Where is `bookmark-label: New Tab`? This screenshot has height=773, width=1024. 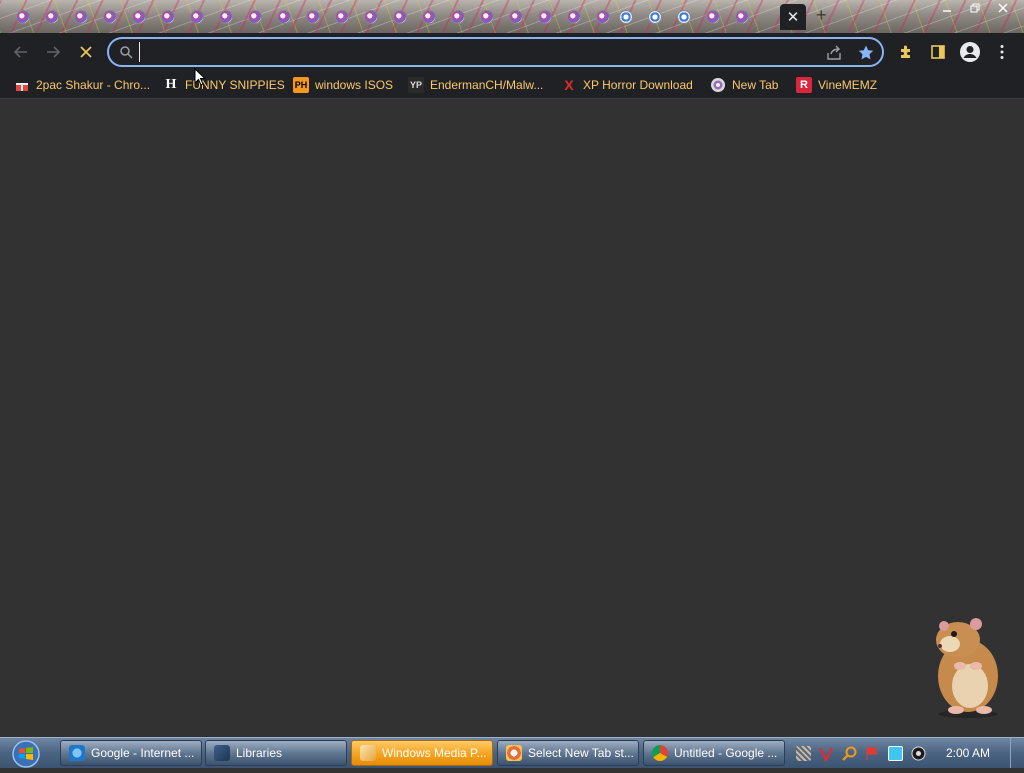 bookmark-label: New Tab is located at coordinates (755, 85).